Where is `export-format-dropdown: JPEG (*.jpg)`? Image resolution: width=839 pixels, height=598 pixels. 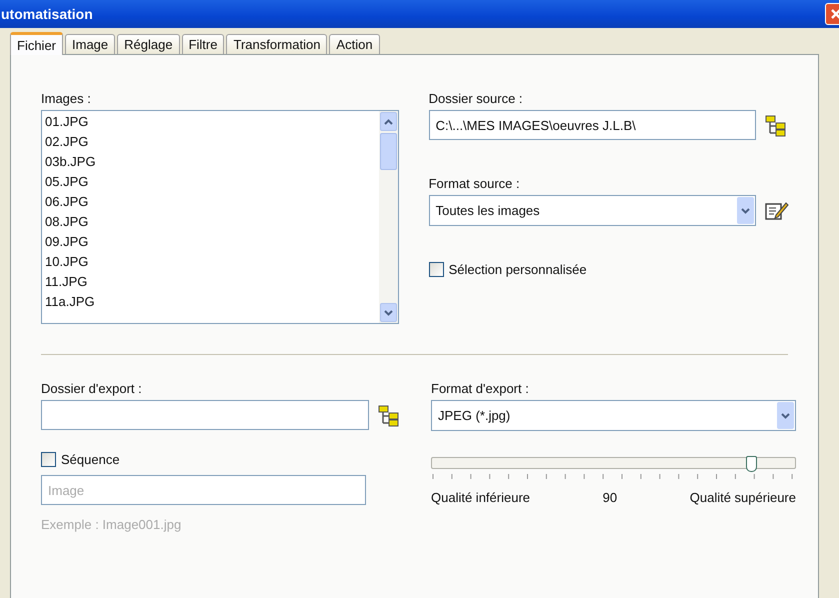
export-format-dropdown: JPEG (*.jpg) is located at coordinates (613, 415).